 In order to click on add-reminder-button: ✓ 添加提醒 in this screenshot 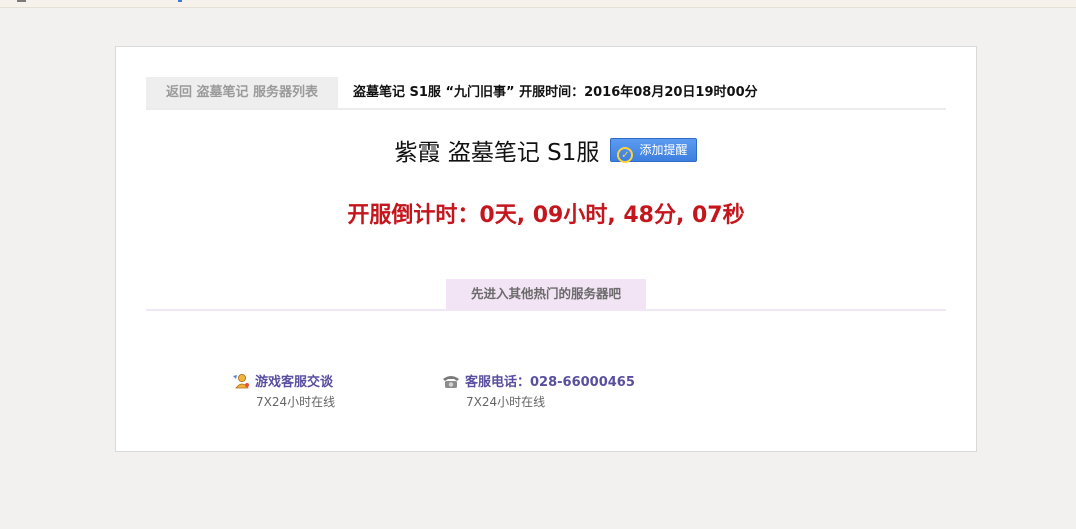, I will do `click(654, 150)`.